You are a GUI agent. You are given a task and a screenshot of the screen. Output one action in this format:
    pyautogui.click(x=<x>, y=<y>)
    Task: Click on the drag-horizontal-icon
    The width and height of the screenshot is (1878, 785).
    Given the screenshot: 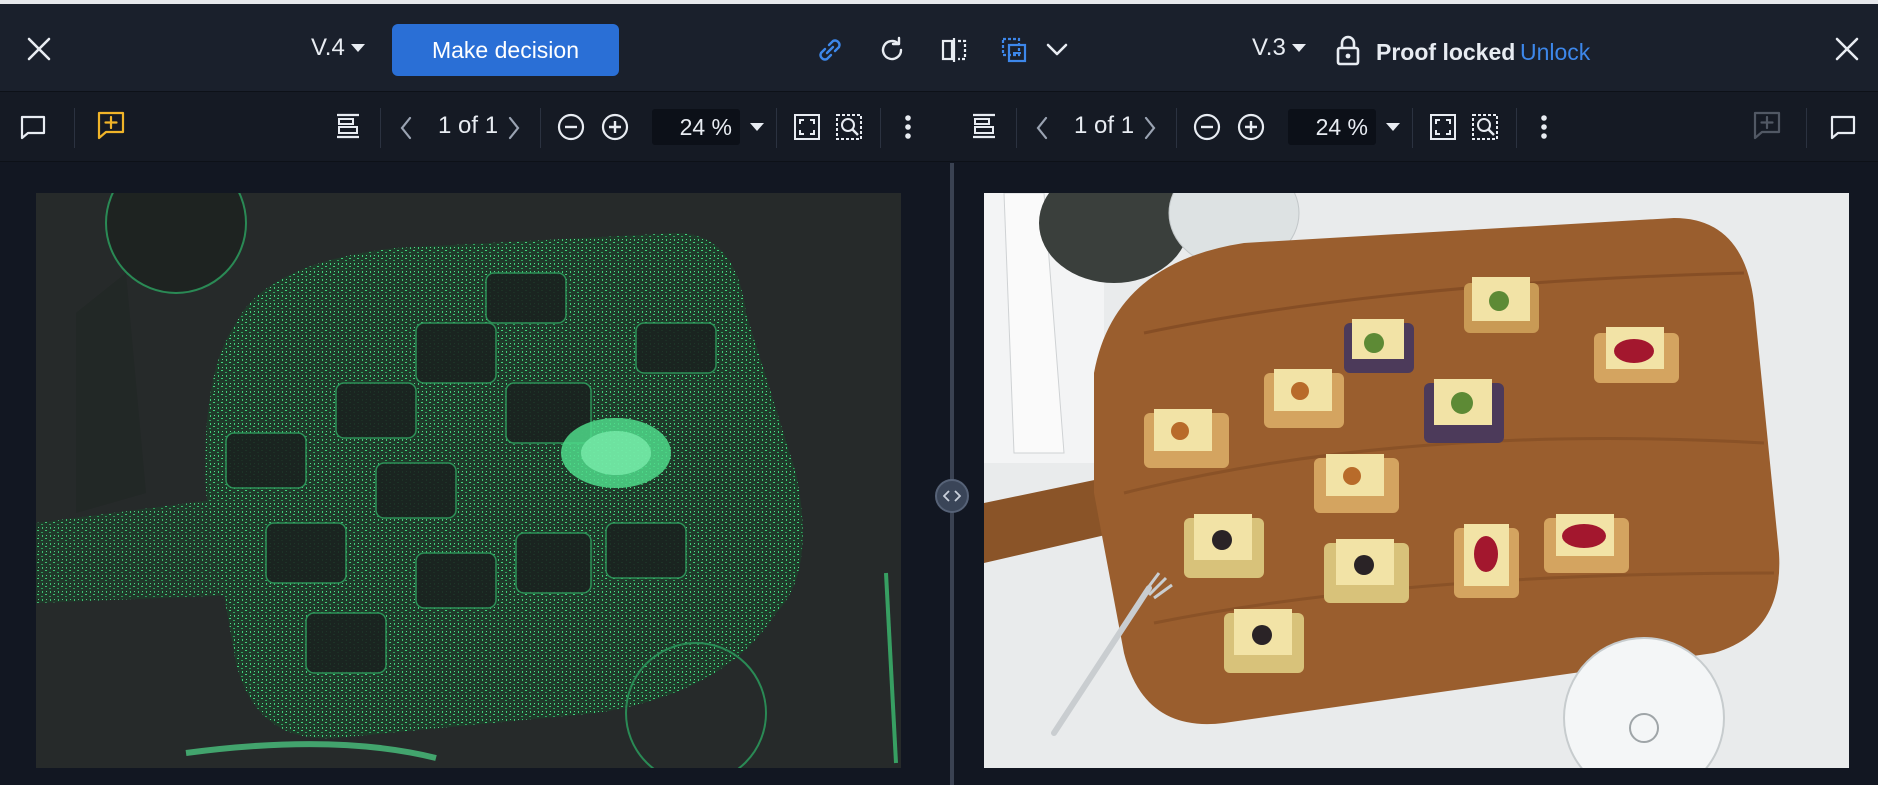 What is the action you would take?
    pyautogui.click(x=952, y=496)
    